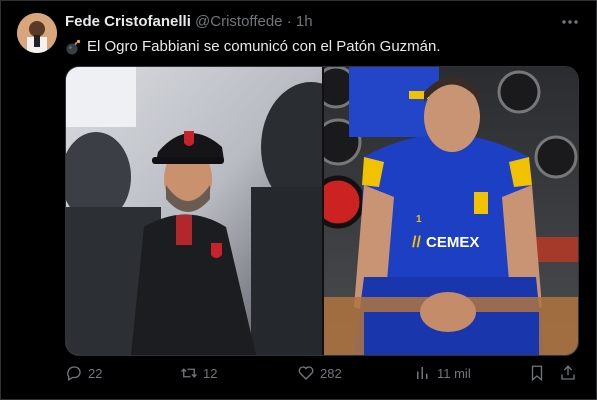 The image size is (597, 400). What do you see at coordinates (83, 373) in the screenshot?
I see `reply-button: 22` at bounding box center [83, 373].